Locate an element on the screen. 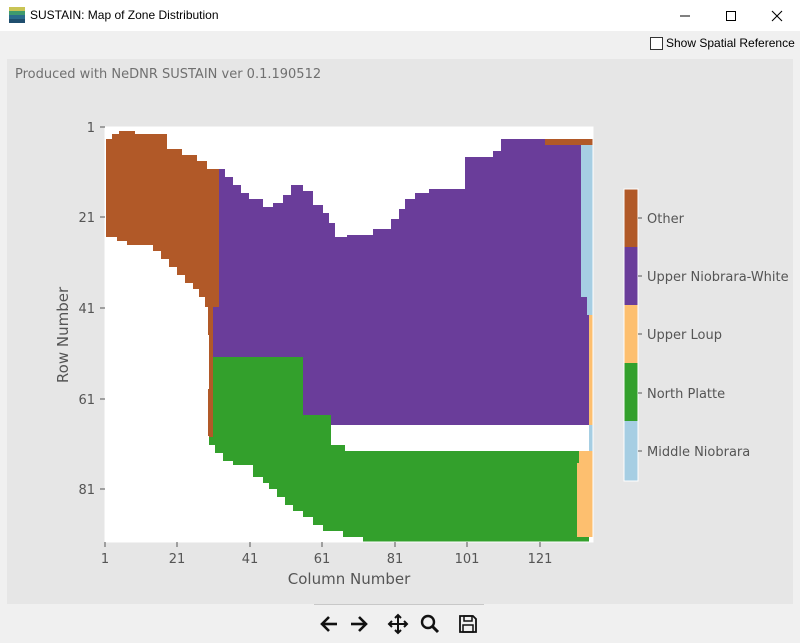  zoom-button is located at coordinates (430, 624).